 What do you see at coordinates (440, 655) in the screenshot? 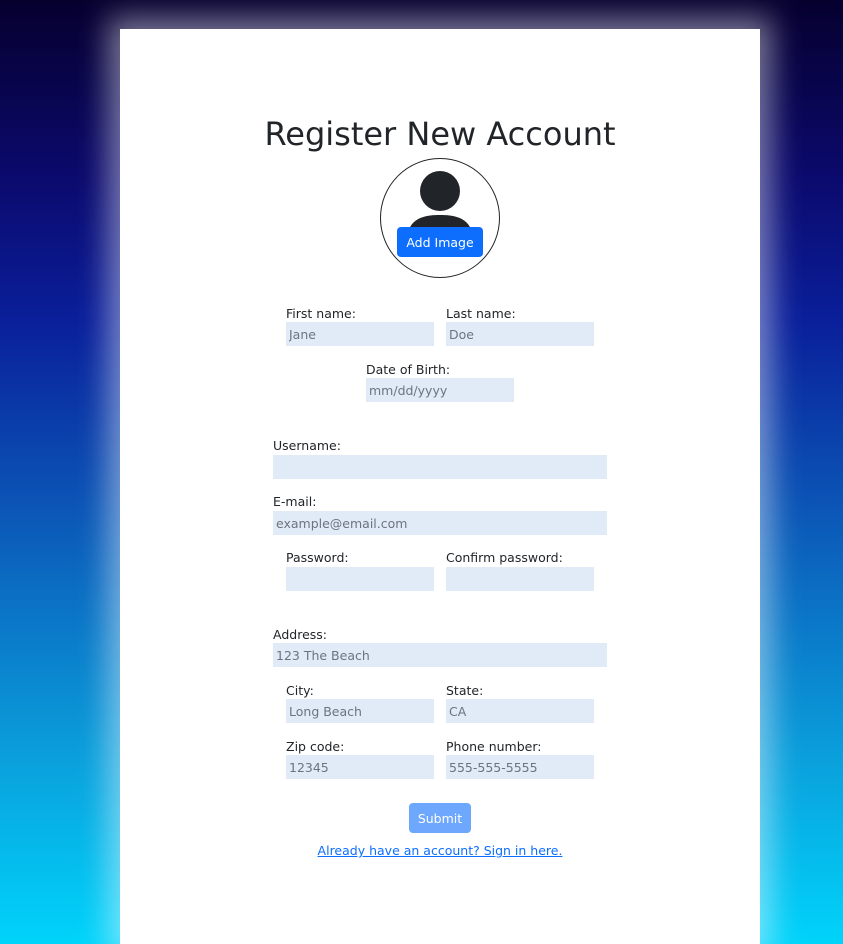
I see `address-input` at bounding box center [440, 655].